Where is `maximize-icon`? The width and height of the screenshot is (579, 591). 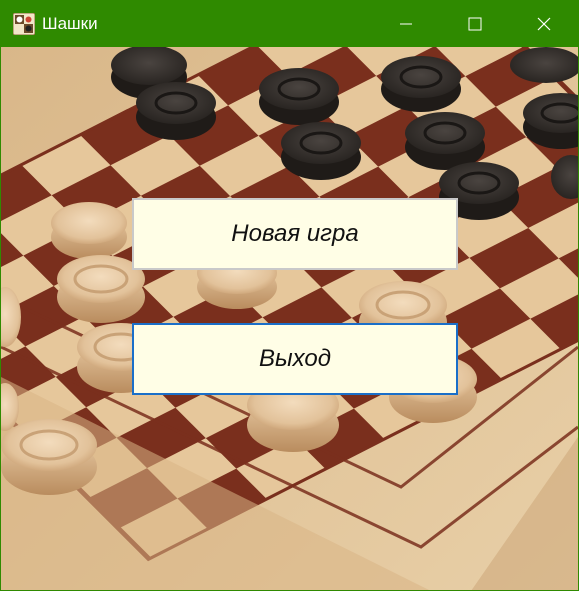
maximize-icon is located at coordinates (475, 24).